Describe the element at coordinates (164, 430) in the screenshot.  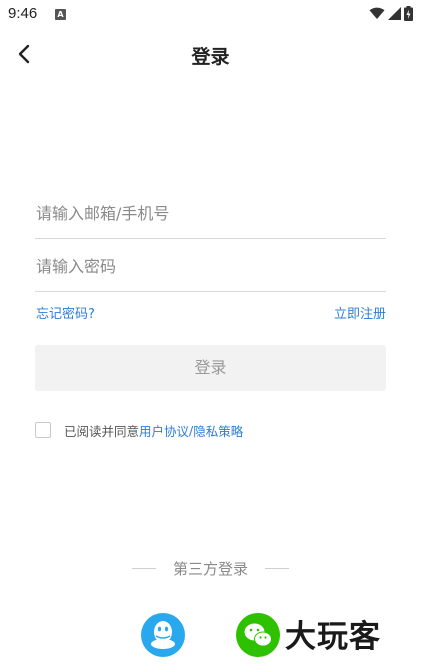
I see `user-agreement-link: 用户协议` at that location.